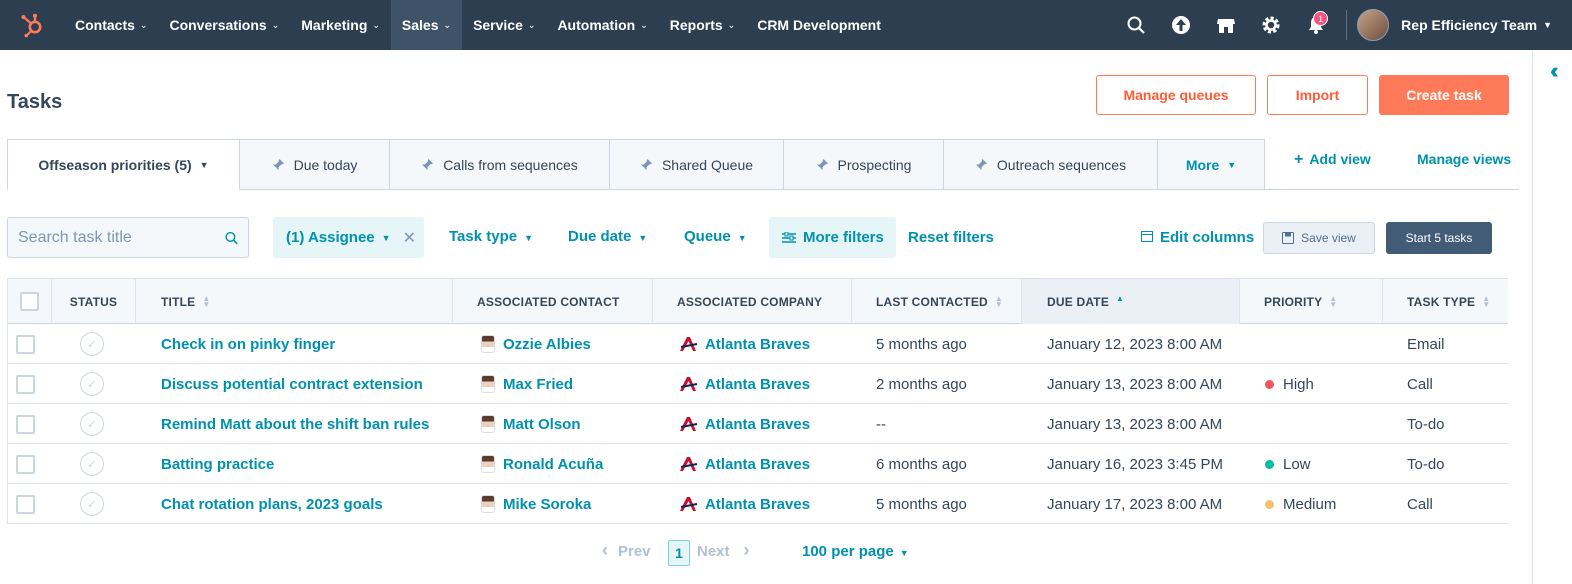  Describe the element at coordinates (702, 25) in the screenshot. I see `nav-item-reports: Reports ⌄` at that location.